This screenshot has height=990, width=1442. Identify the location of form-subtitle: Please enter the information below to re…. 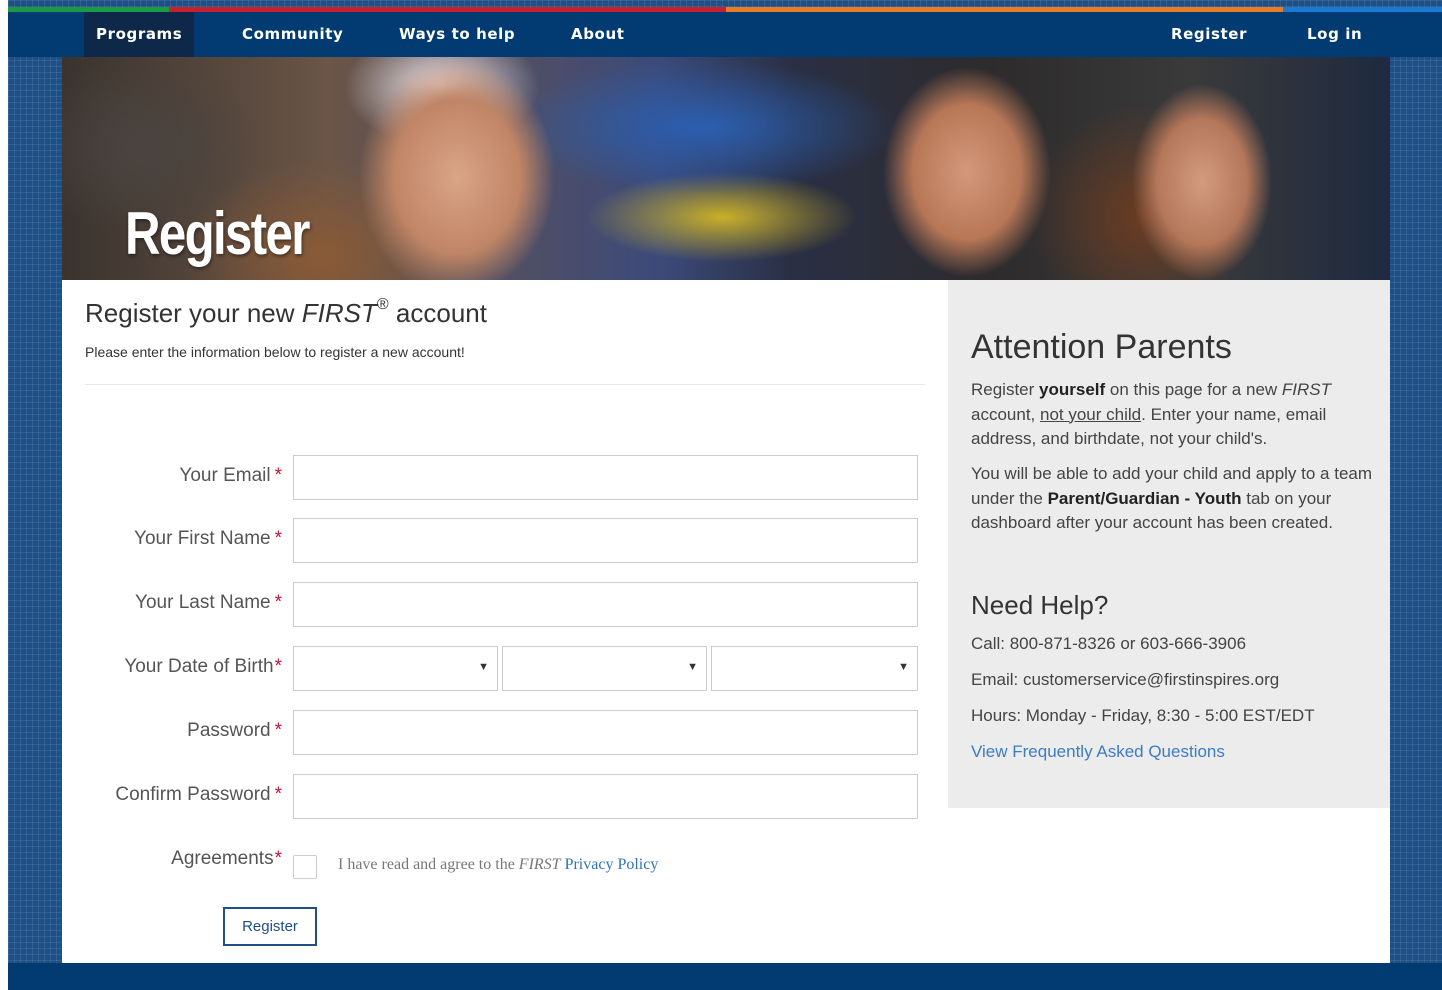
(275, 352).